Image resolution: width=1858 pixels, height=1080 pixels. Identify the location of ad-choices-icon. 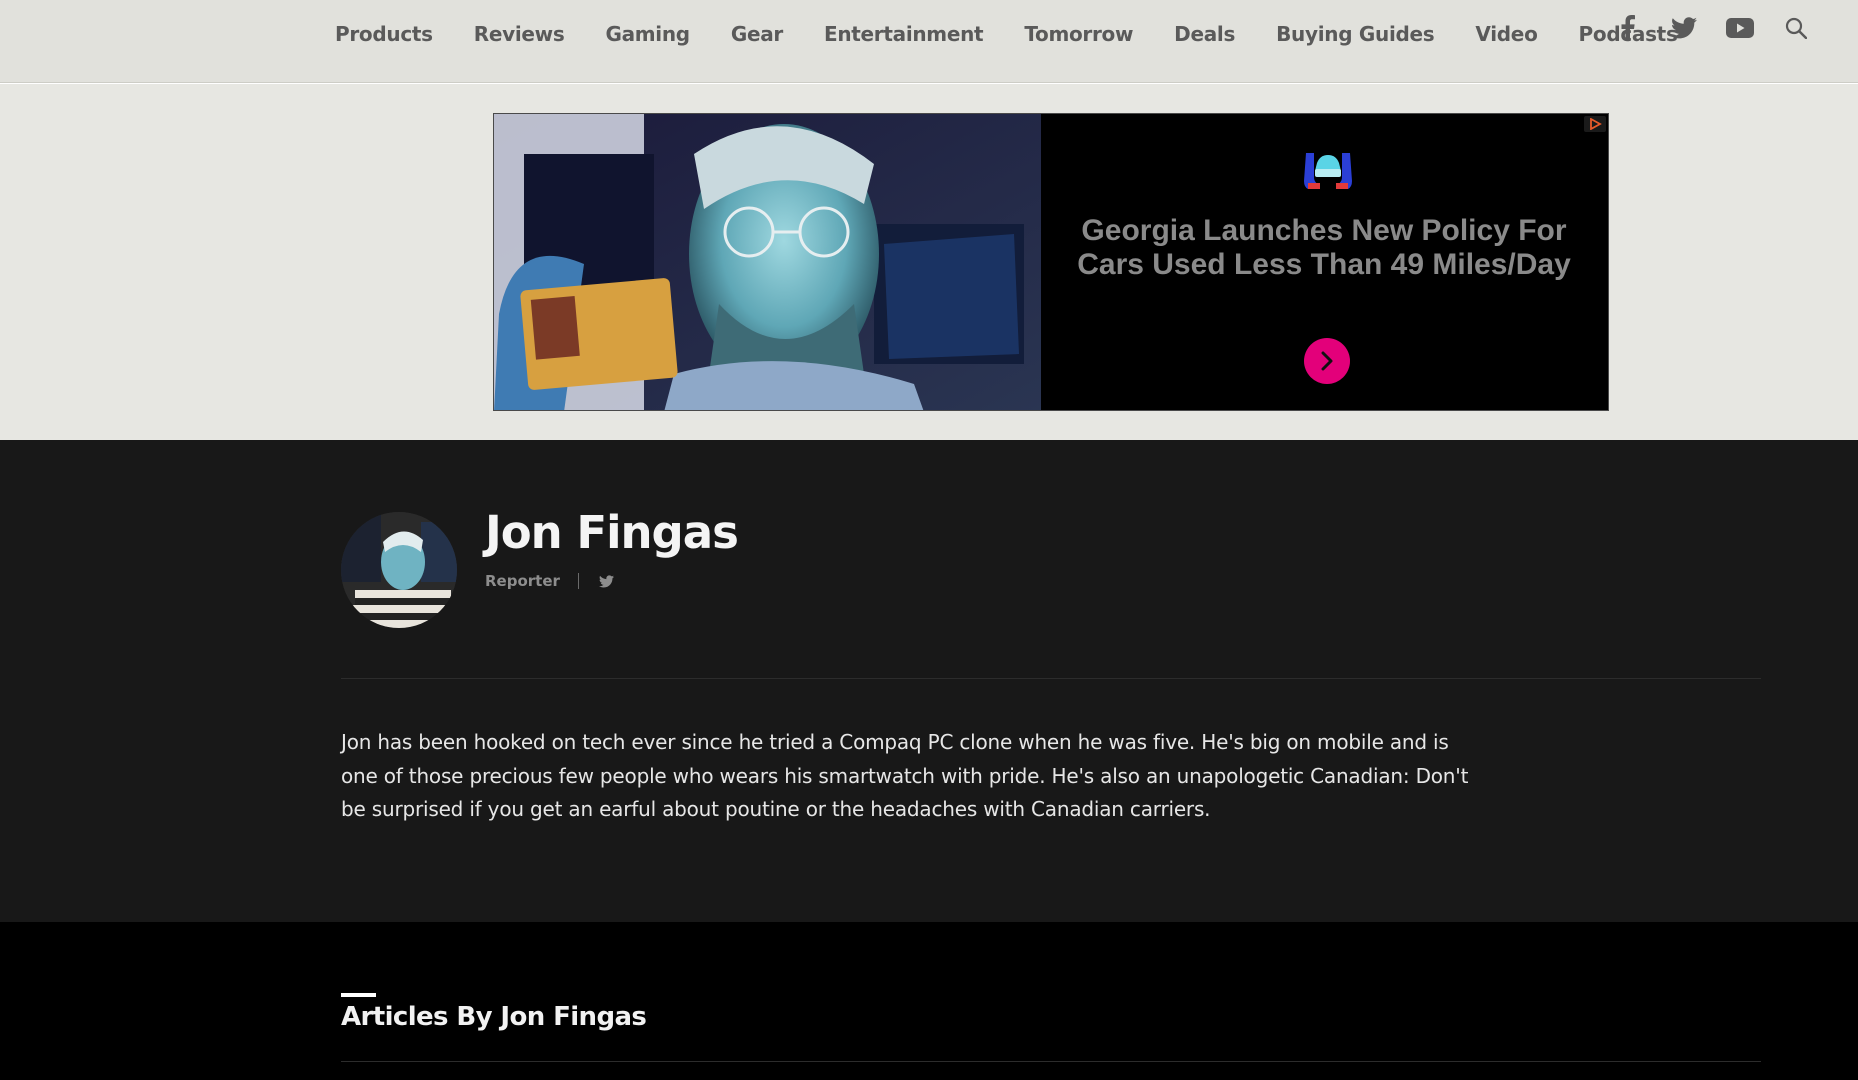
(1595, 124).